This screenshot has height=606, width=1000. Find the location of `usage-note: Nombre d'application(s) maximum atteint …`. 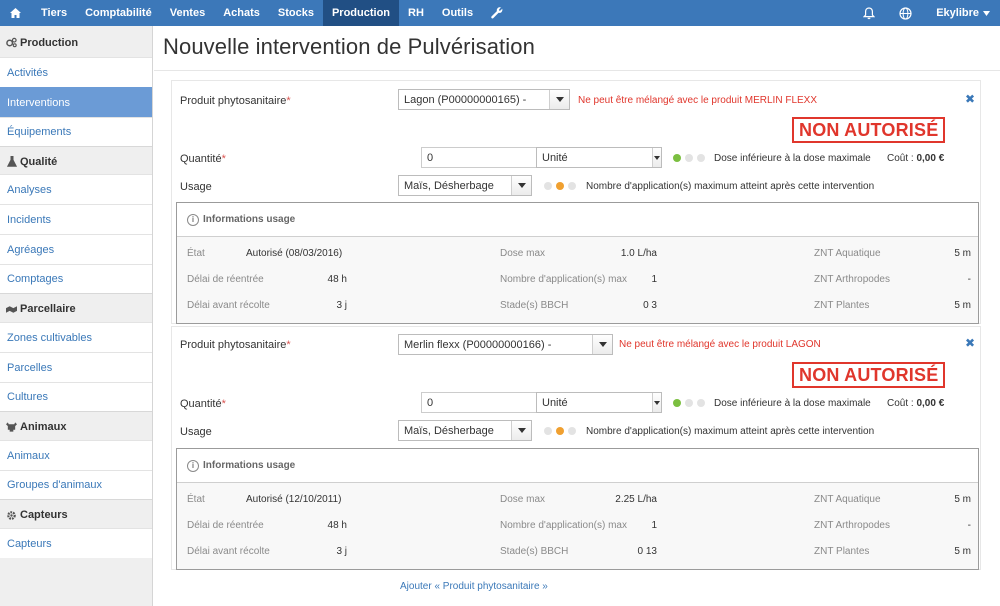

usage-note: Nombre d'application(s) maximum atteint … is located at coordinates (730, 431).